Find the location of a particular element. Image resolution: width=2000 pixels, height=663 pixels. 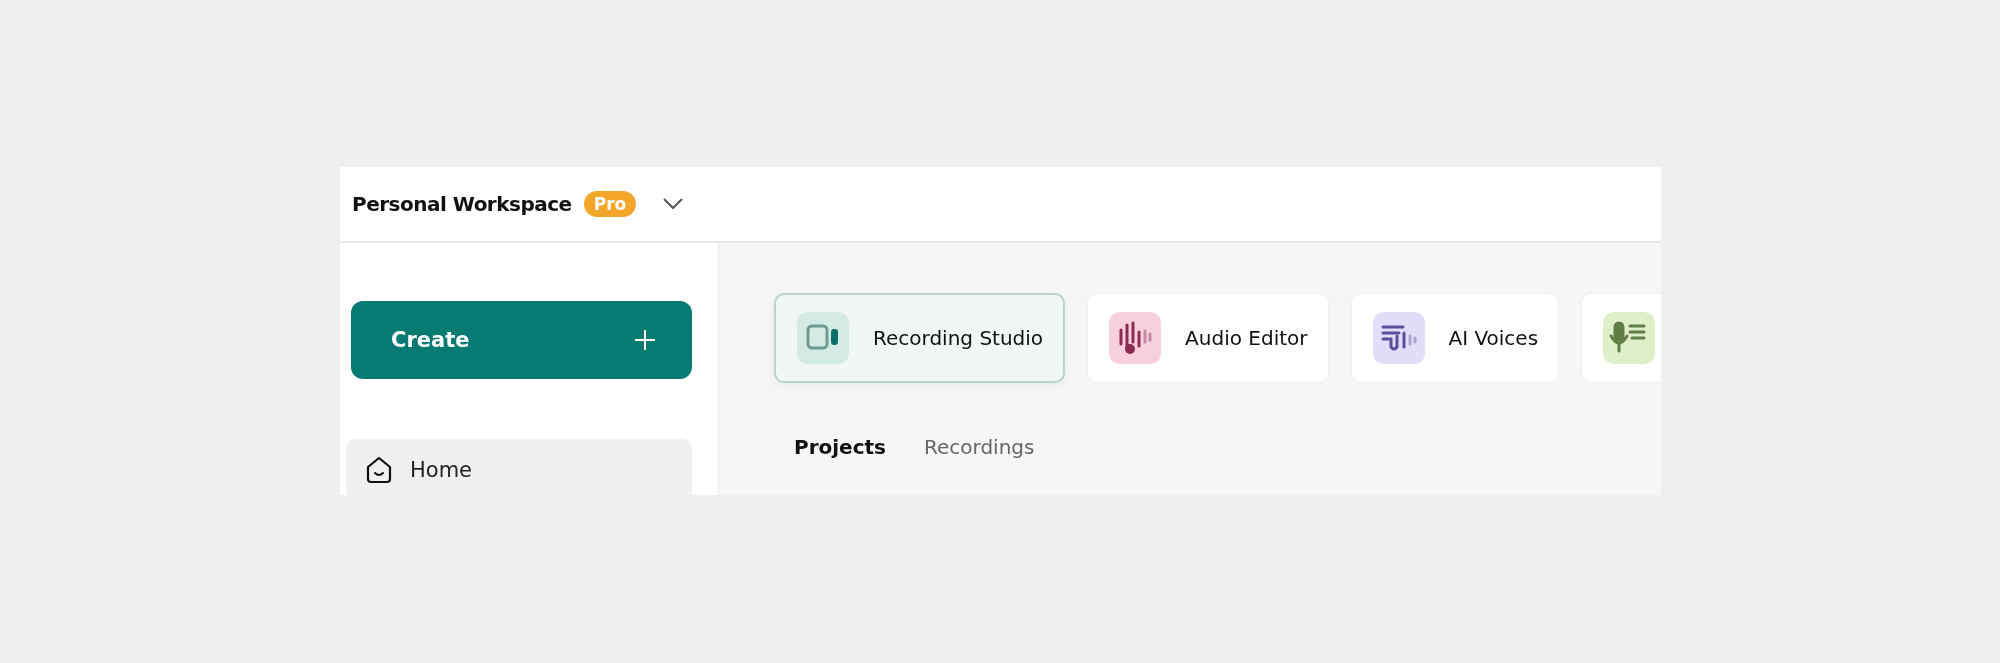

tab: Projects is located at coordinates (840, 447).